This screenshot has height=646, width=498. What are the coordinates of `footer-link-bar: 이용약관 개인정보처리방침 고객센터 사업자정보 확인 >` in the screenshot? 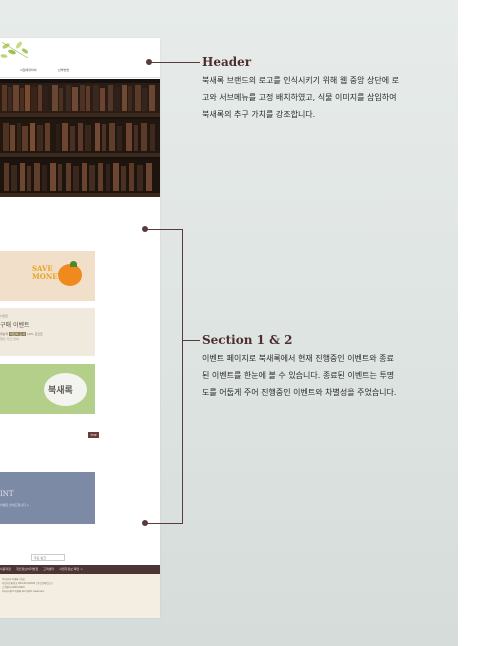 It's located at (80, 569).